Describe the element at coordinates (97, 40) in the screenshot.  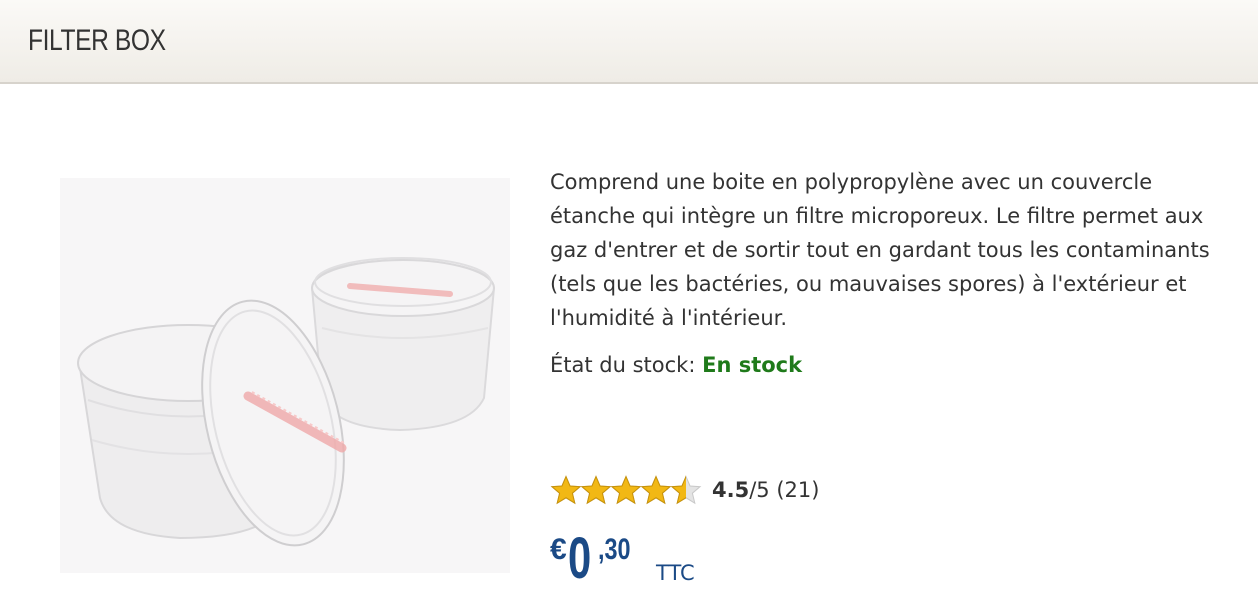
I see `page-title: FILTER BOX` at that location.